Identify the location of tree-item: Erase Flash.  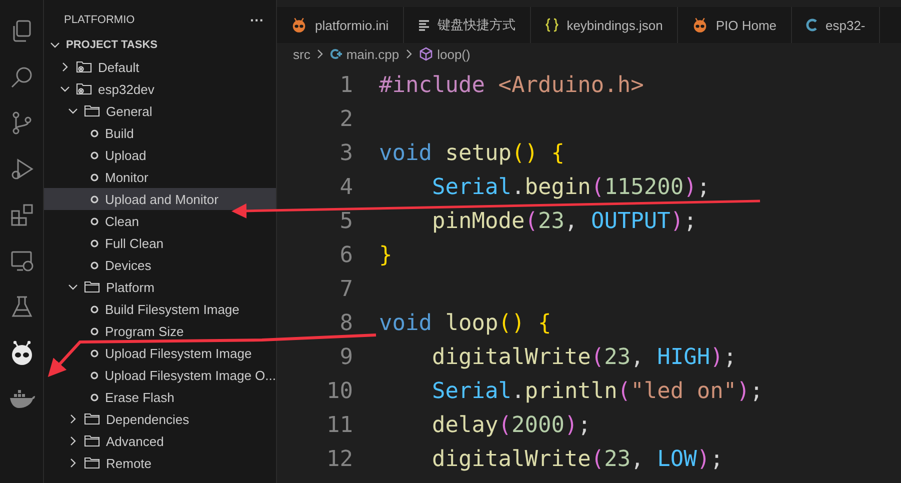
(160, 397).